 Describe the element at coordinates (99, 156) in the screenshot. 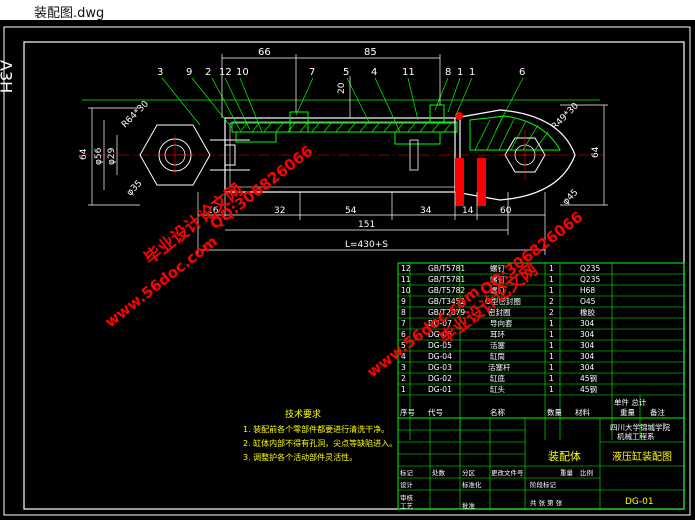

I see `dim-56: φ56` at that location.